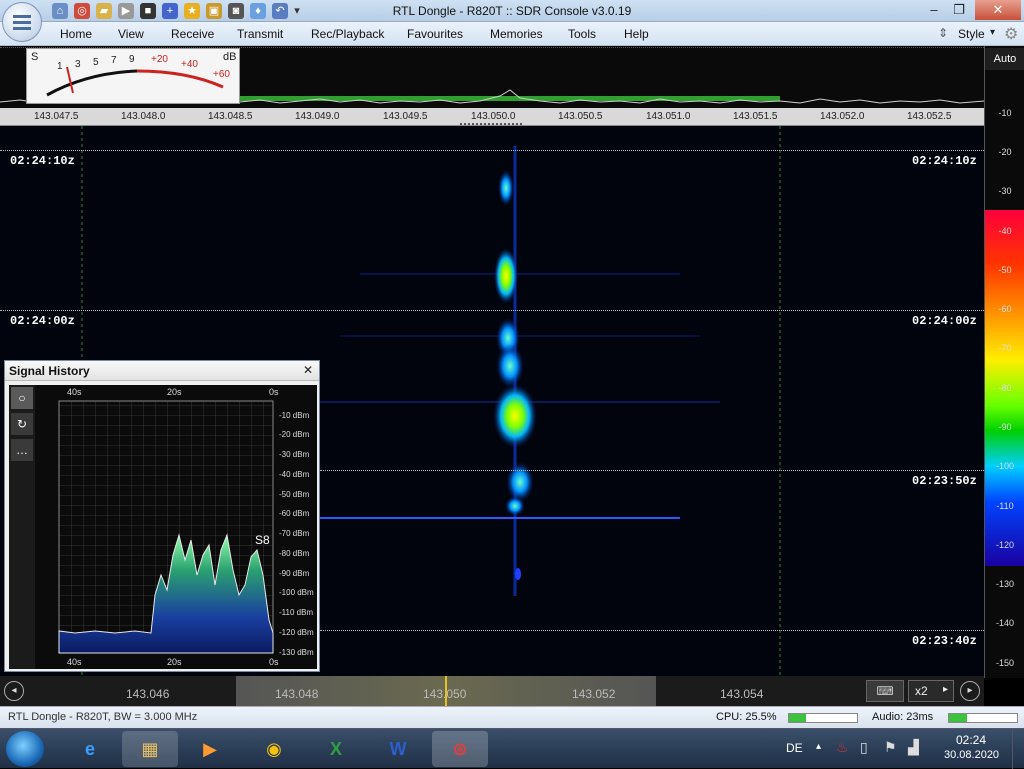 Image resolution: width=1024 pixels, height=769 pixels. I want to click on db-tick: -60, so click(1005, 309).